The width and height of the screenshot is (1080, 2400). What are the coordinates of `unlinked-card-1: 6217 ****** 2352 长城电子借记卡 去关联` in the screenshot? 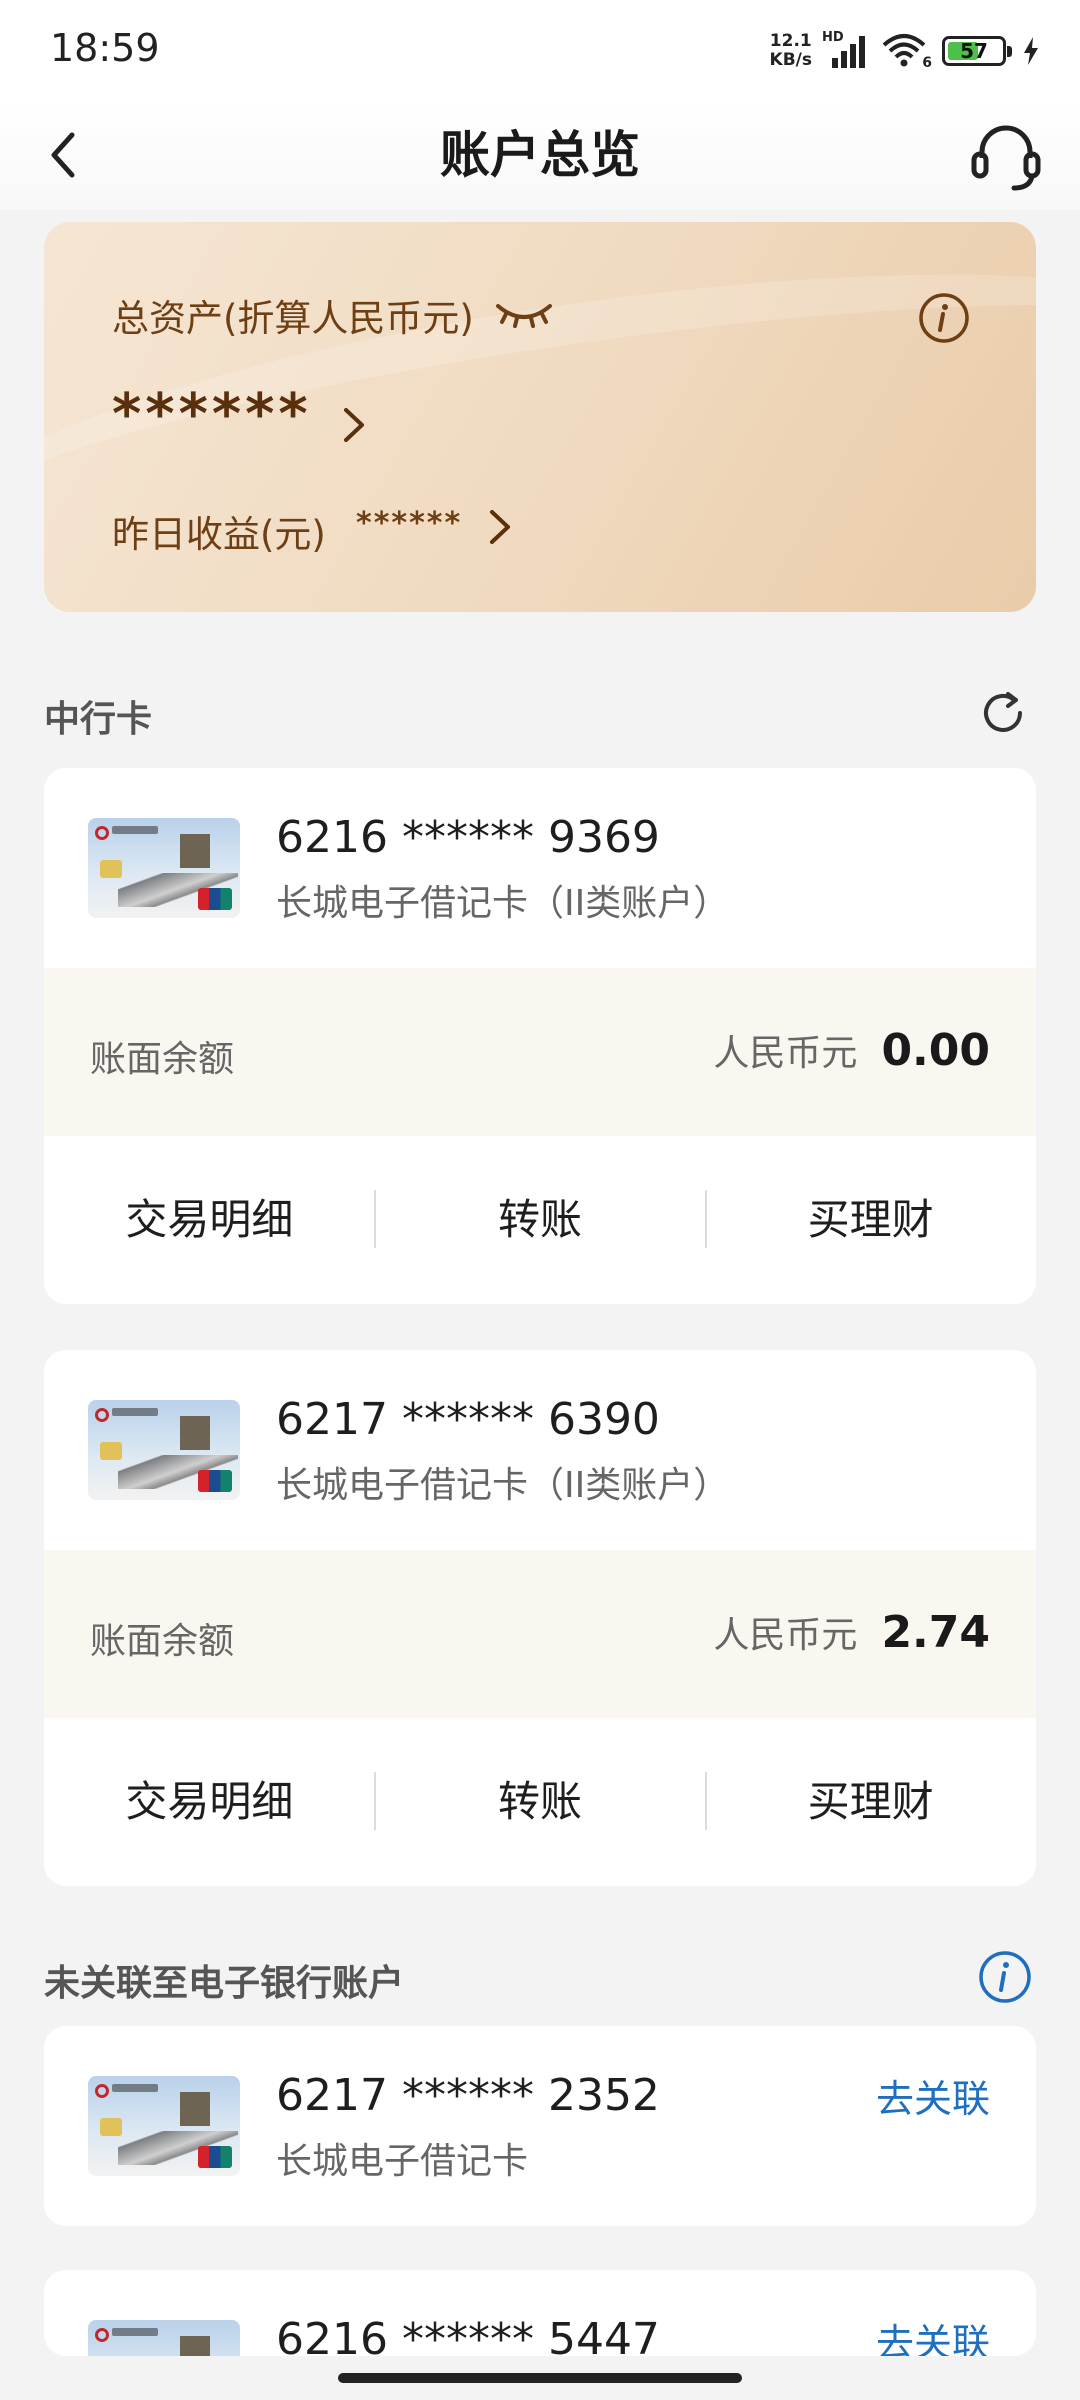 It's located at (540, 2126).